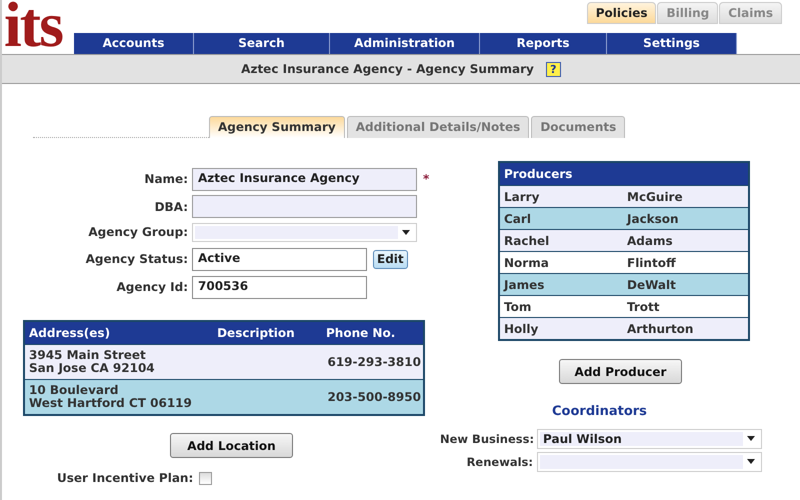  Describe the element at coordinates (231, 445) in the screenshot. I see `add-location-button: Add Location` at that location.